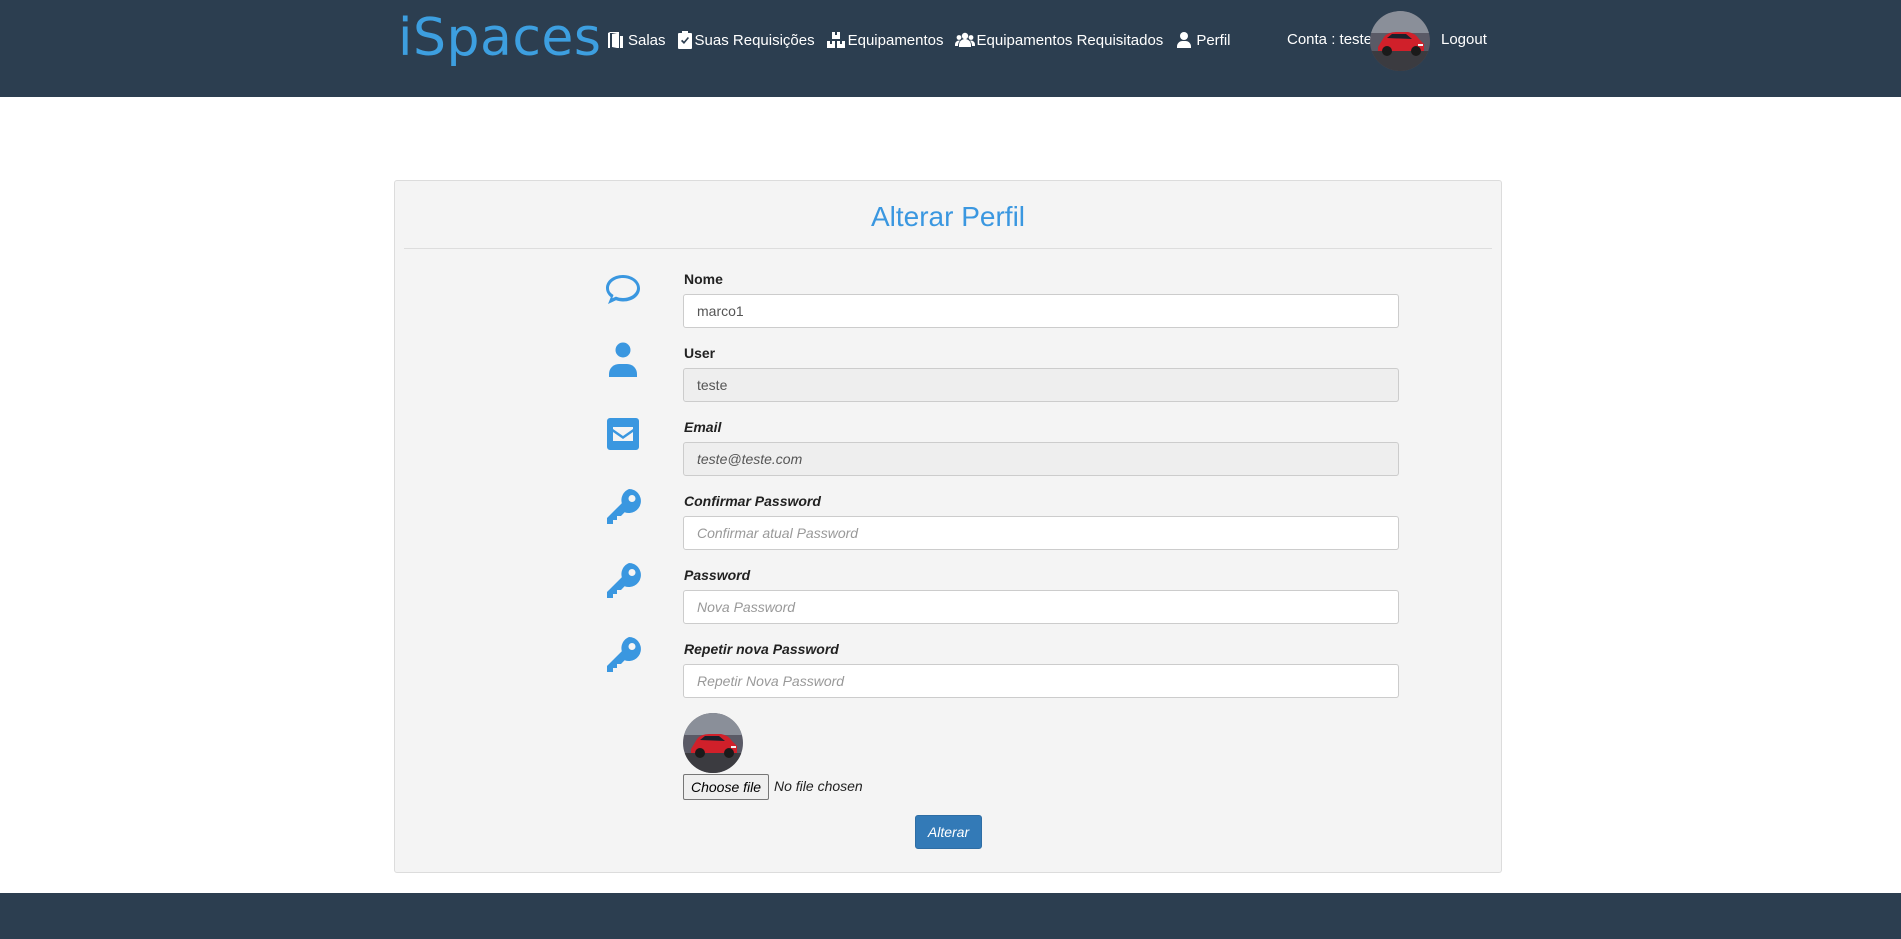 The width and height of the screenshot is (1901, 939). What do you see at coordinates (754, 40) in the screenshot?
I see `nav-item-label: Suas Requisições` at bounding box center [754, 40].